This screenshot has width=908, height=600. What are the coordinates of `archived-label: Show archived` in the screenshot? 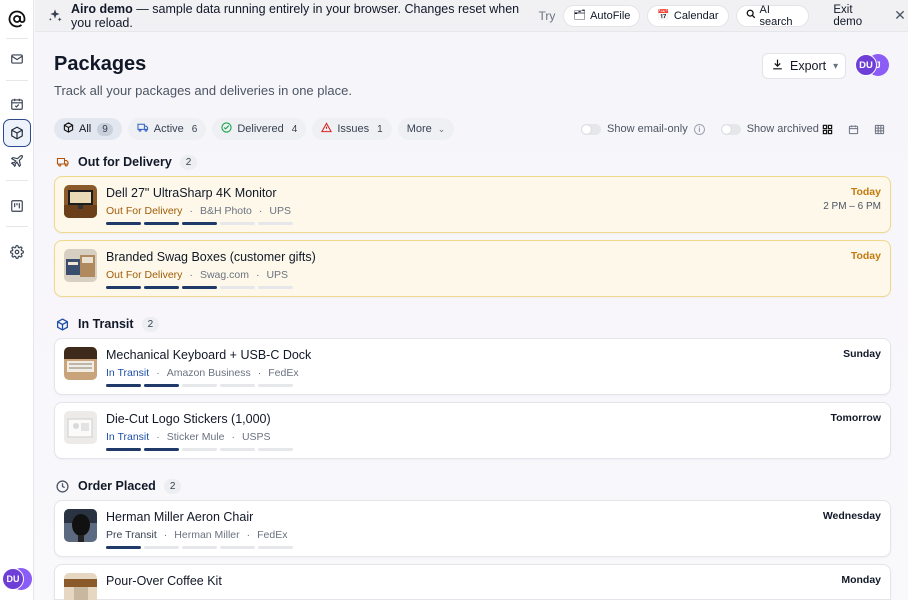 It's located at (782, 129).